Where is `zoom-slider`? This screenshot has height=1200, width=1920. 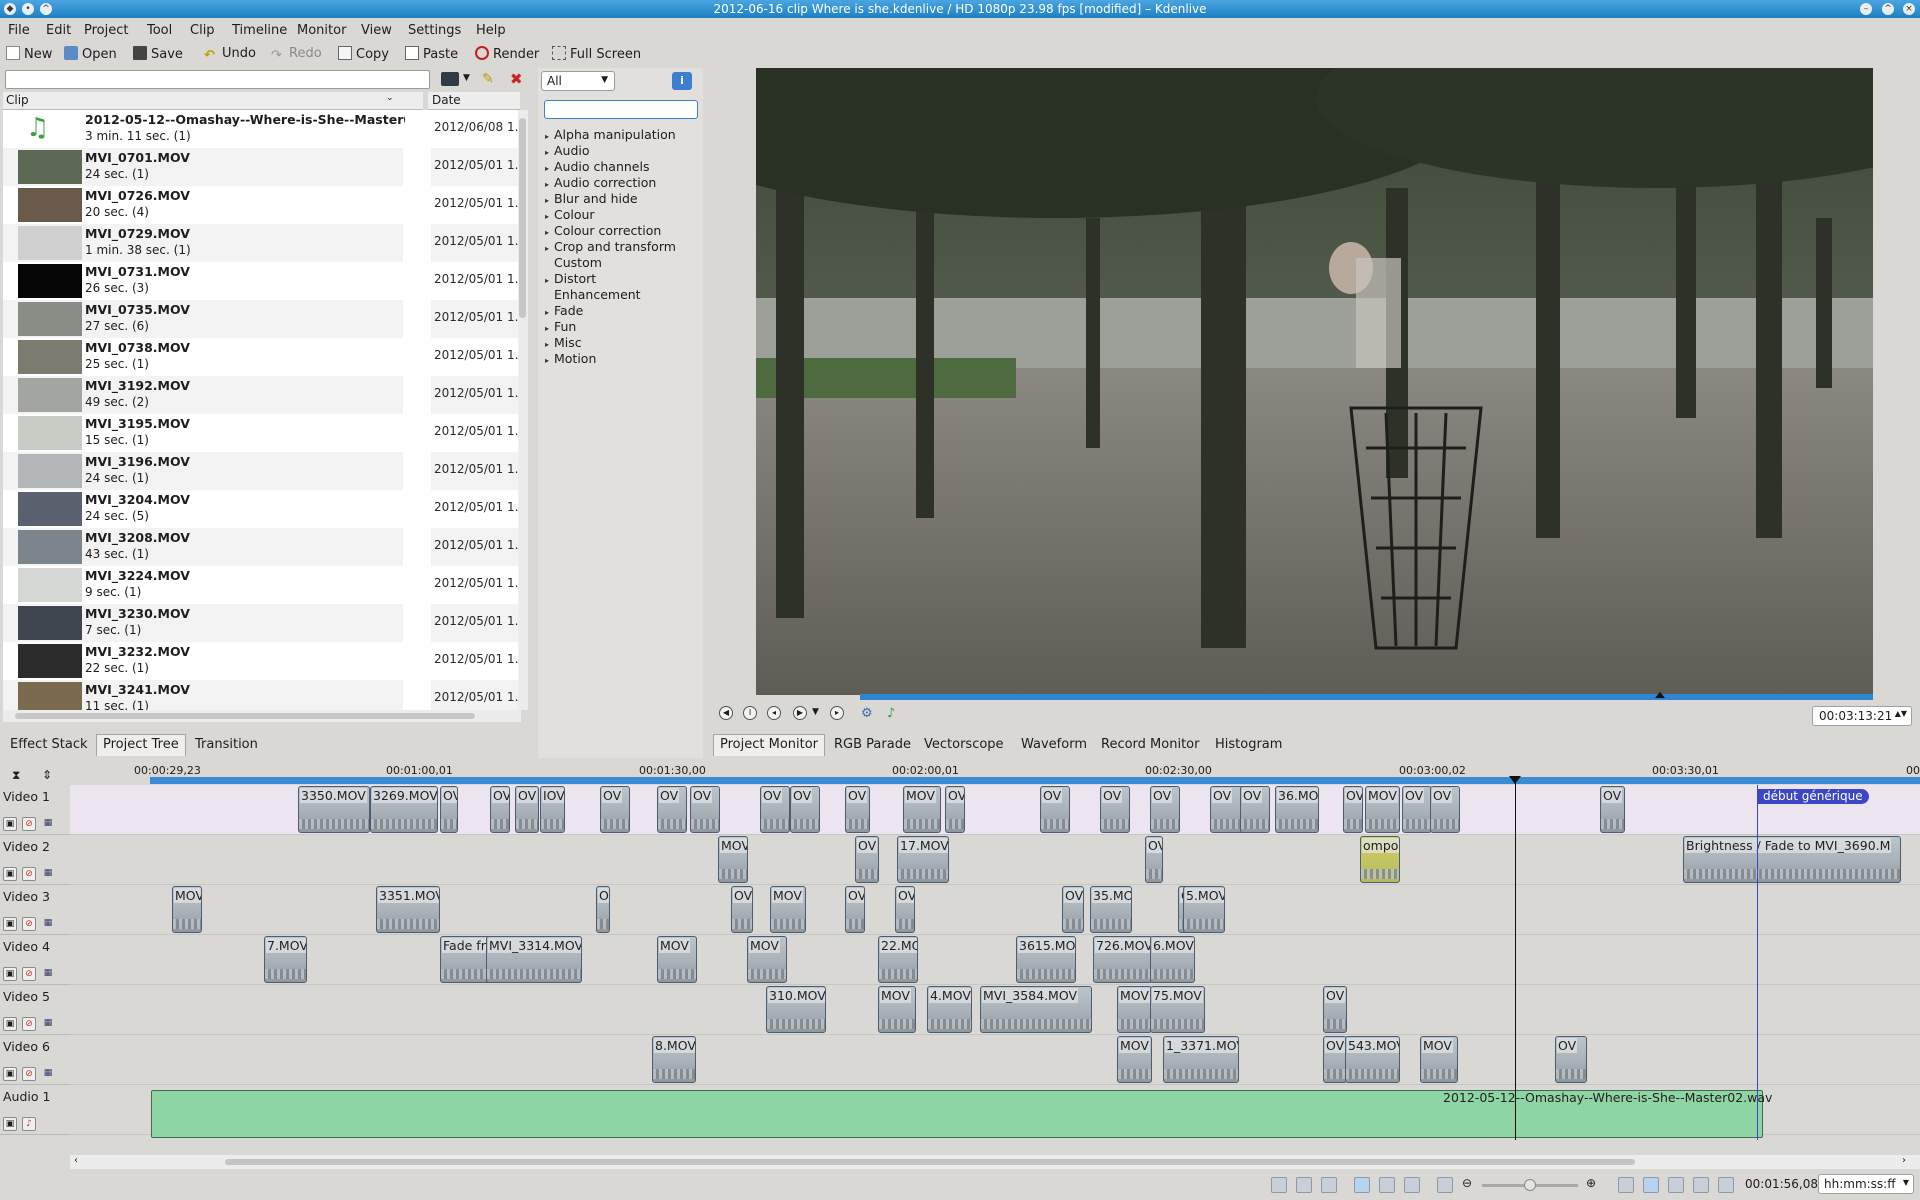
zoom-slider is located at coordinates (1530, 1185).